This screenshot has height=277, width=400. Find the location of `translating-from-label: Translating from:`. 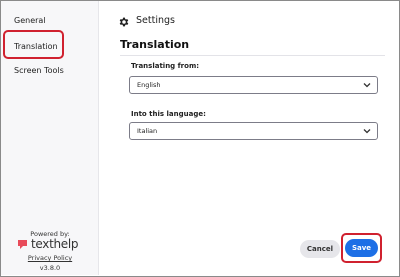

translating-from-label: Translating from: is located at coordinates (165, 66).